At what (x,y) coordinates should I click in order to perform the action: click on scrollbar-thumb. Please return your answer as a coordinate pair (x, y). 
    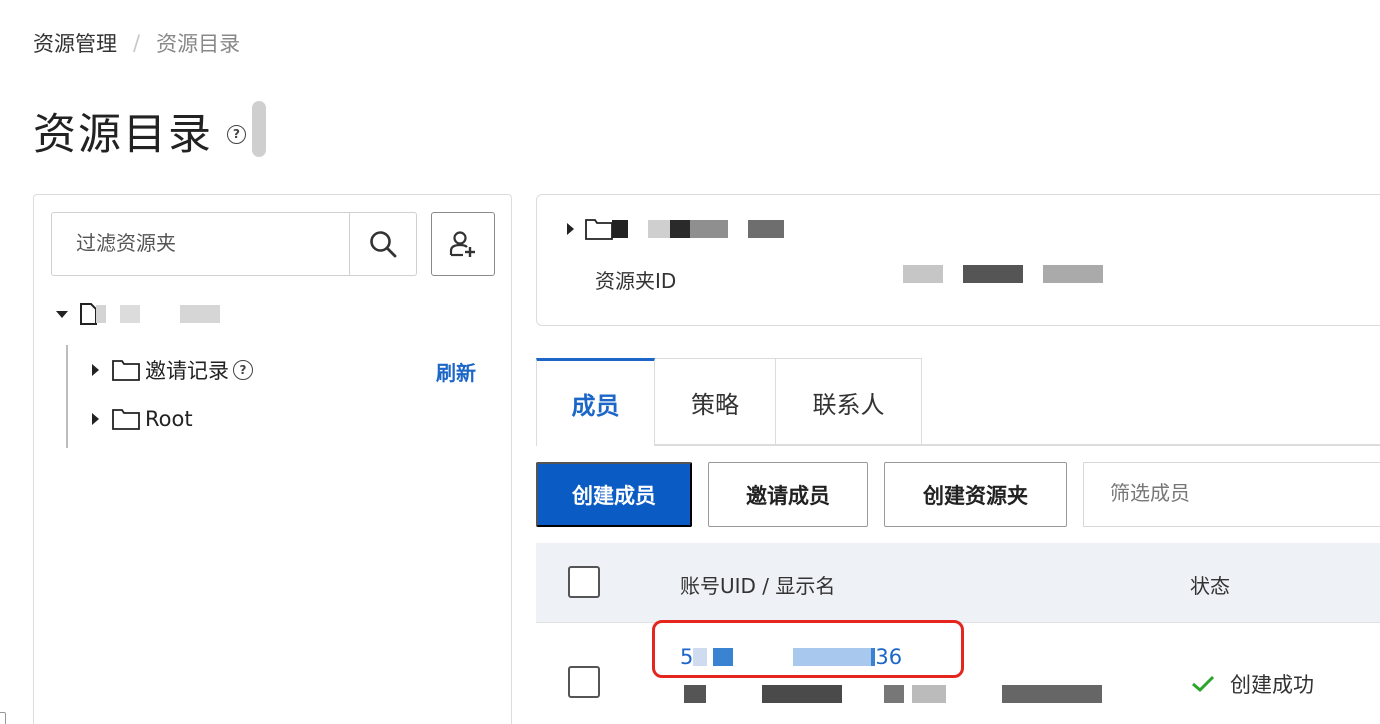
    Looking at the image, I should click on (259, 129).